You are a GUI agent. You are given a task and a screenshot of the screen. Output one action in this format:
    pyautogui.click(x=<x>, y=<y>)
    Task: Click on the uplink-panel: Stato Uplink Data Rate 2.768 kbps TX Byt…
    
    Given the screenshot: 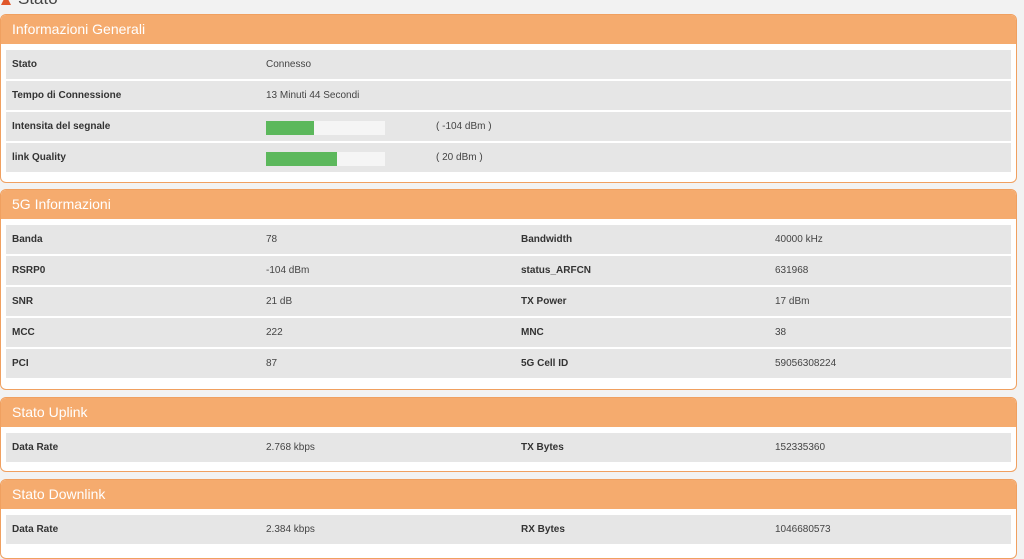 What is the action you would take?
    pyautogui.click(x=508, y=434)
    